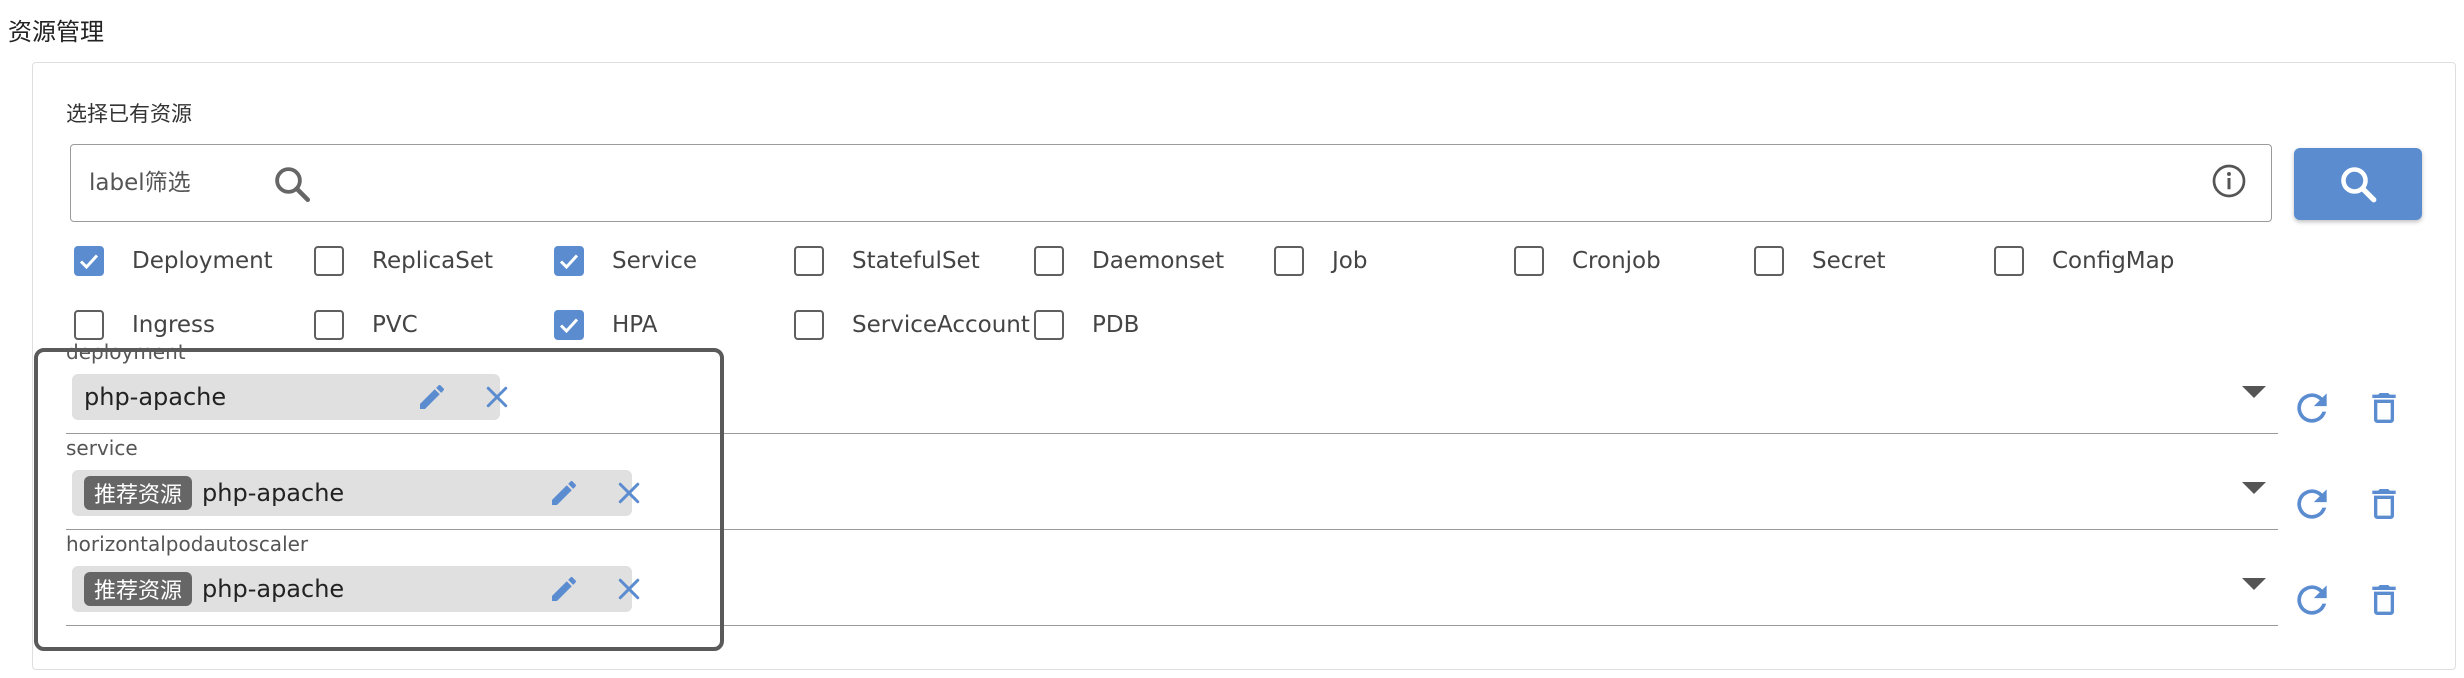 Image resolution: width=2464 pixels, height=678 pixels. What do you see at coordinates (102, 448) in the screenshot?
I see `resource-row-label: service` at bounding box center [102, 448].